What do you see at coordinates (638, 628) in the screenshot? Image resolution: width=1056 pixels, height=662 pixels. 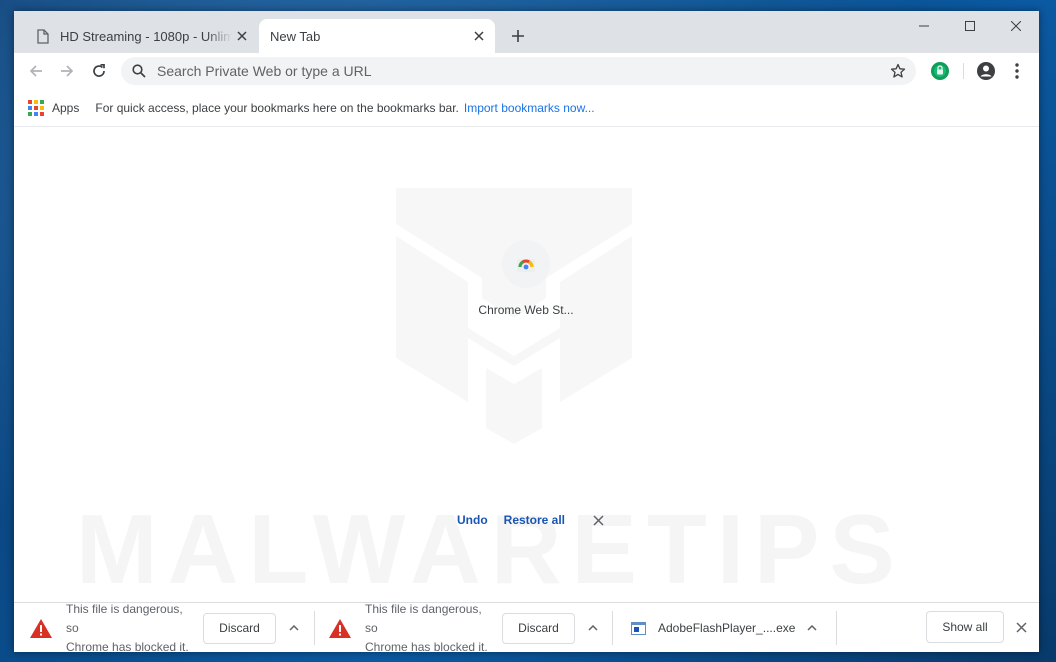 I see `exe-file-icon` at bounding box center [638, 628].